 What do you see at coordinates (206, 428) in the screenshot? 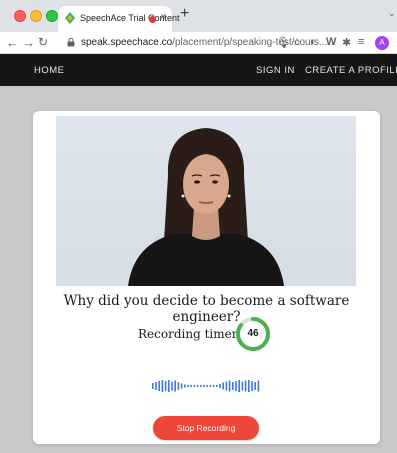
I see `stop-recording-button: Stop Recording` at bounding box center [206, 428].